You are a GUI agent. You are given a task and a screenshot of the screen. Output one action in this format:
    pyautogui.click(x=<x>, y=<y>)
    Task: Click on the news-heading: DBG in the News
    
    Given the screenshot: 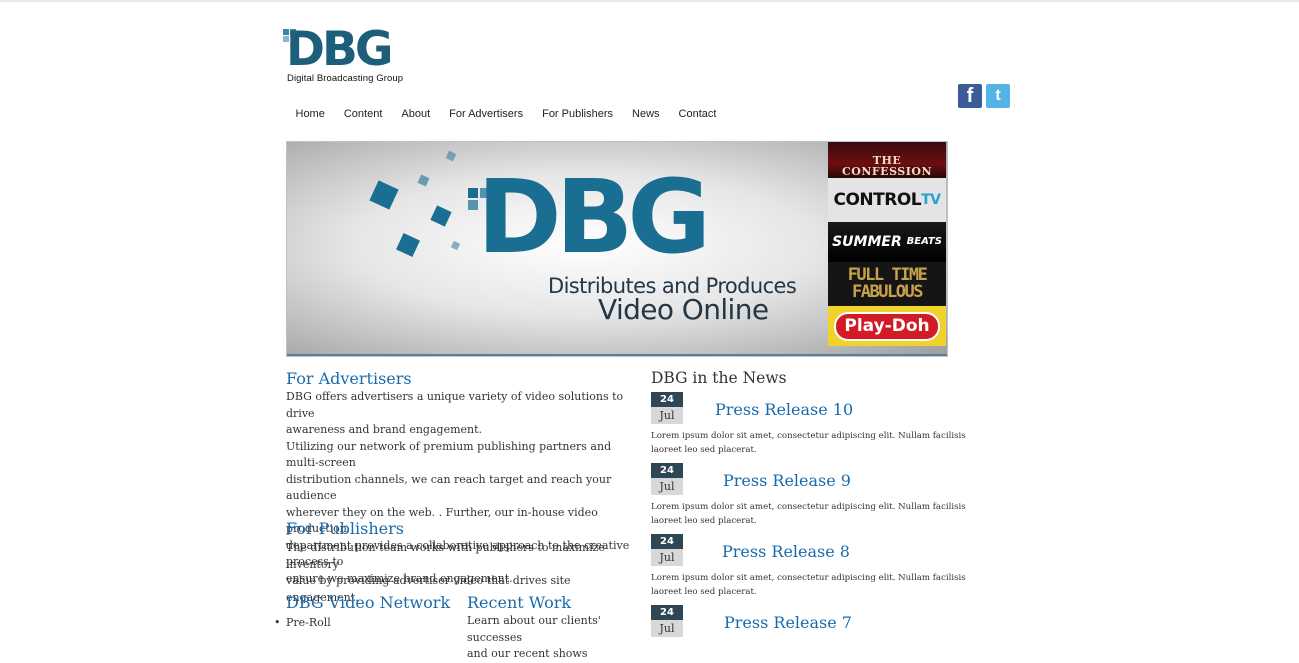 What is the action you would take?
    pyautogui.click(x=719, y=378)
    